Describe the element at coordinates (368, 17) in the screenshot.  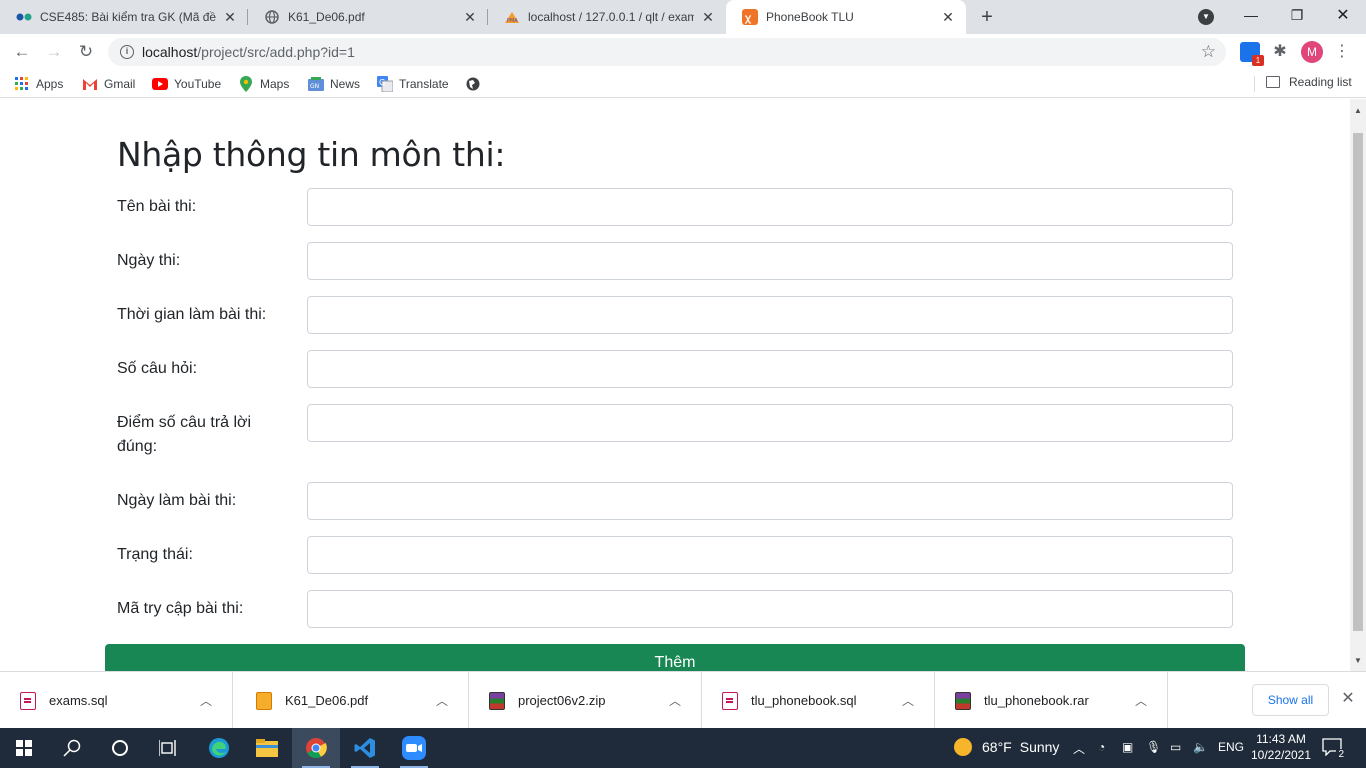
I see `tab-pdf: K61_De06.pdf ✕` at that location.